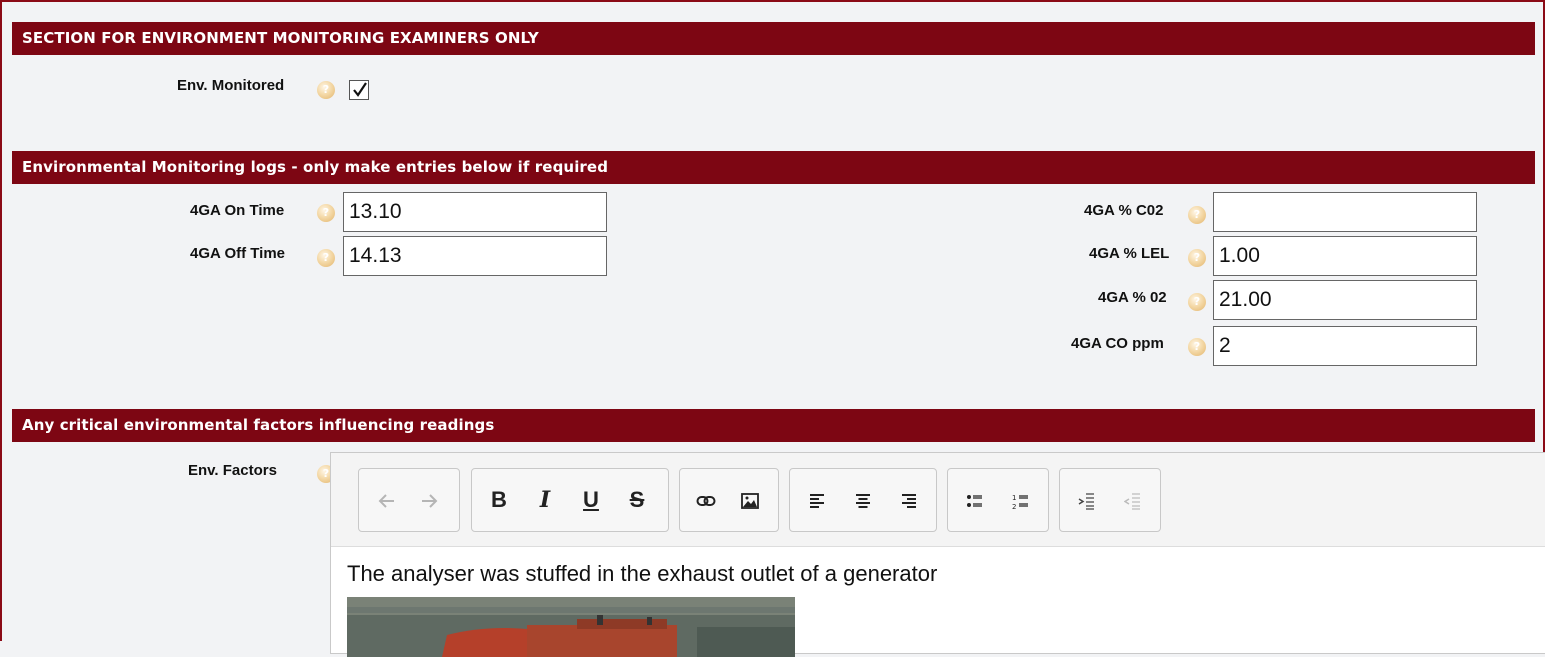 Image resolution: width=1545 pixels, height=657 pixels. I want to click on co-ppm-label: 4GA CO ppm, so click(1117, 343).